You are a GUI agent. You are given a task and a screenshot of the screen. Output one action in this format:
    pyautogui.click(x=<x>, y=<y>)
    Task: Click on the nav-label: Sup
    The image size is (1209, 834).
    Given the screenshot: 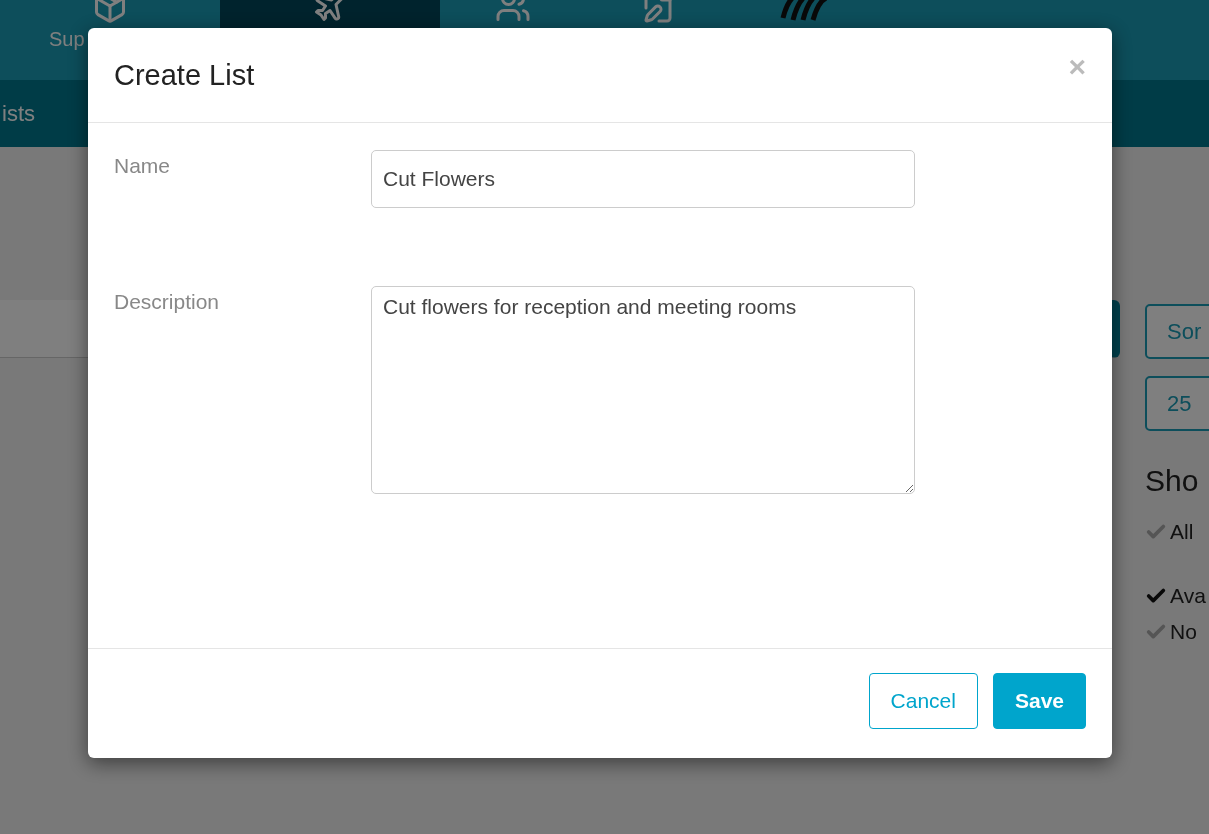 What is the action you would take?
    pyautogui.click(x=66, y=39)
    